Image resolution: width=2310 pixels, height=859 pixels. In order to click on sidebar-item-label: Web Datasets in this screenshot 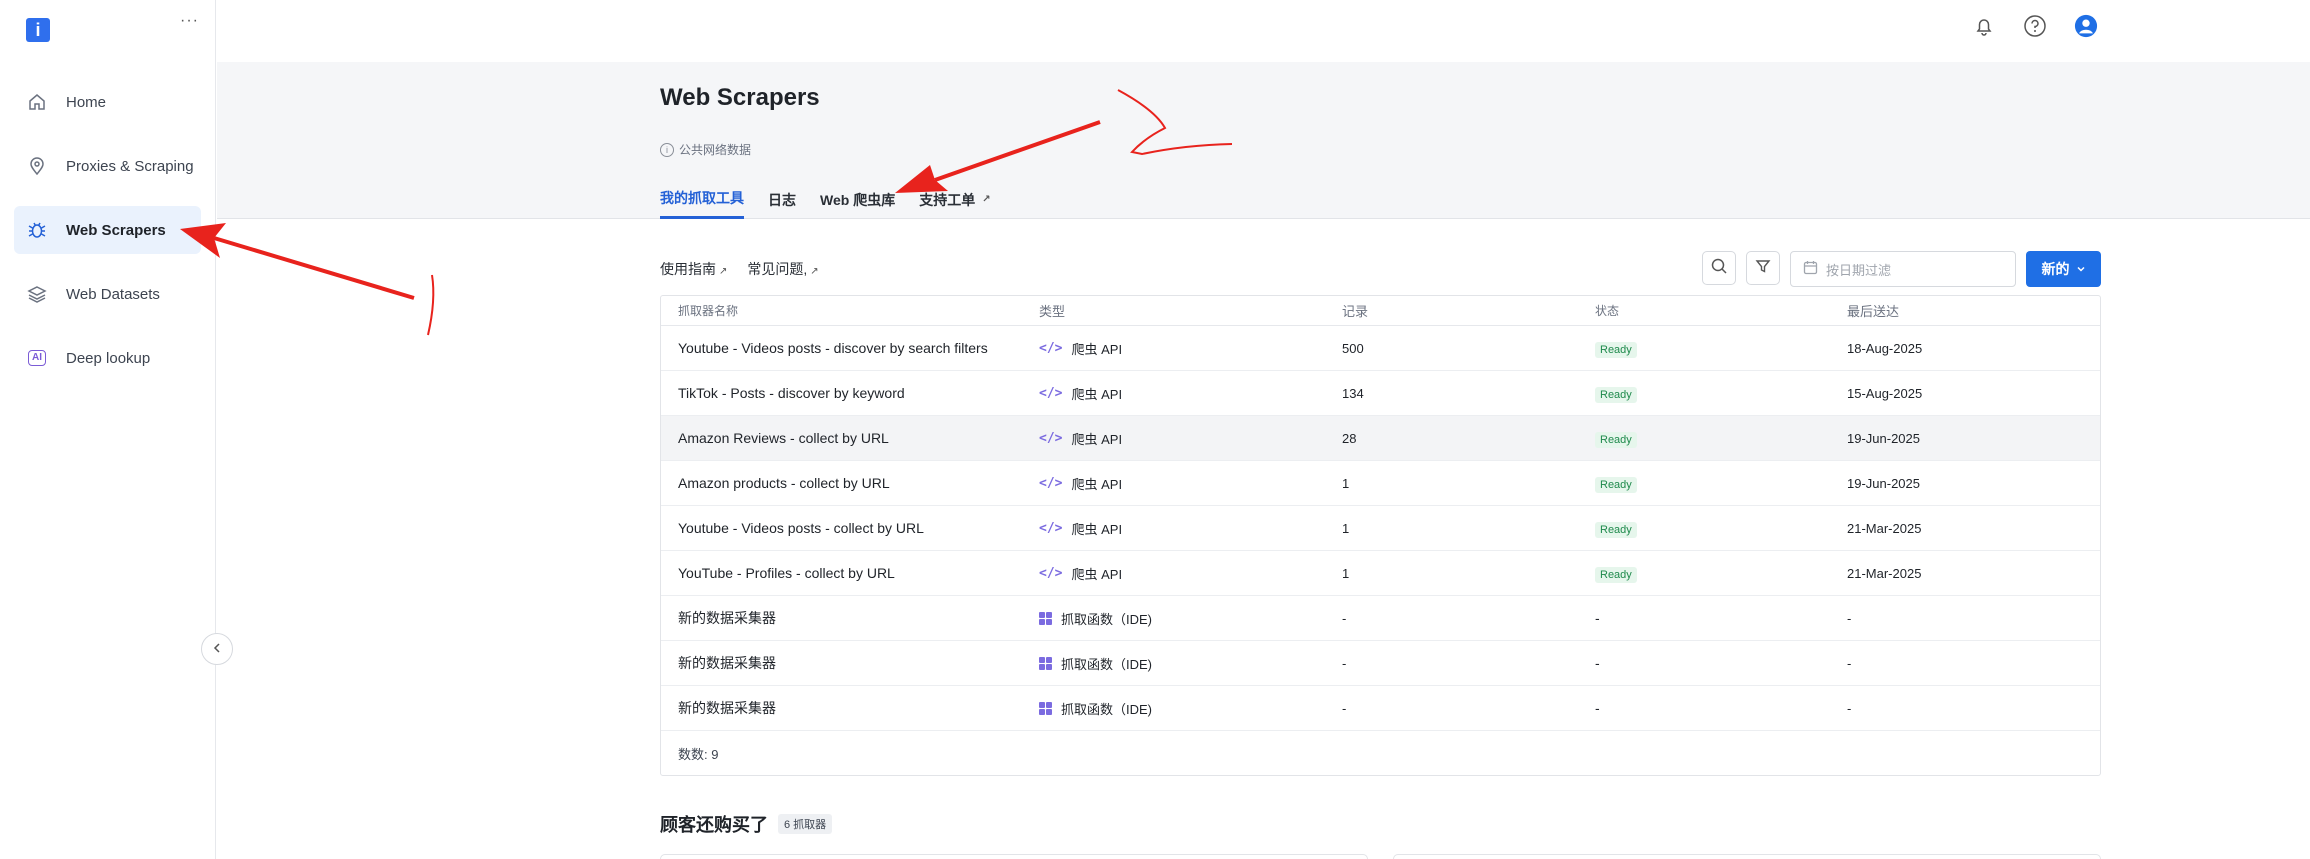, I will do `click(113, 294)`.